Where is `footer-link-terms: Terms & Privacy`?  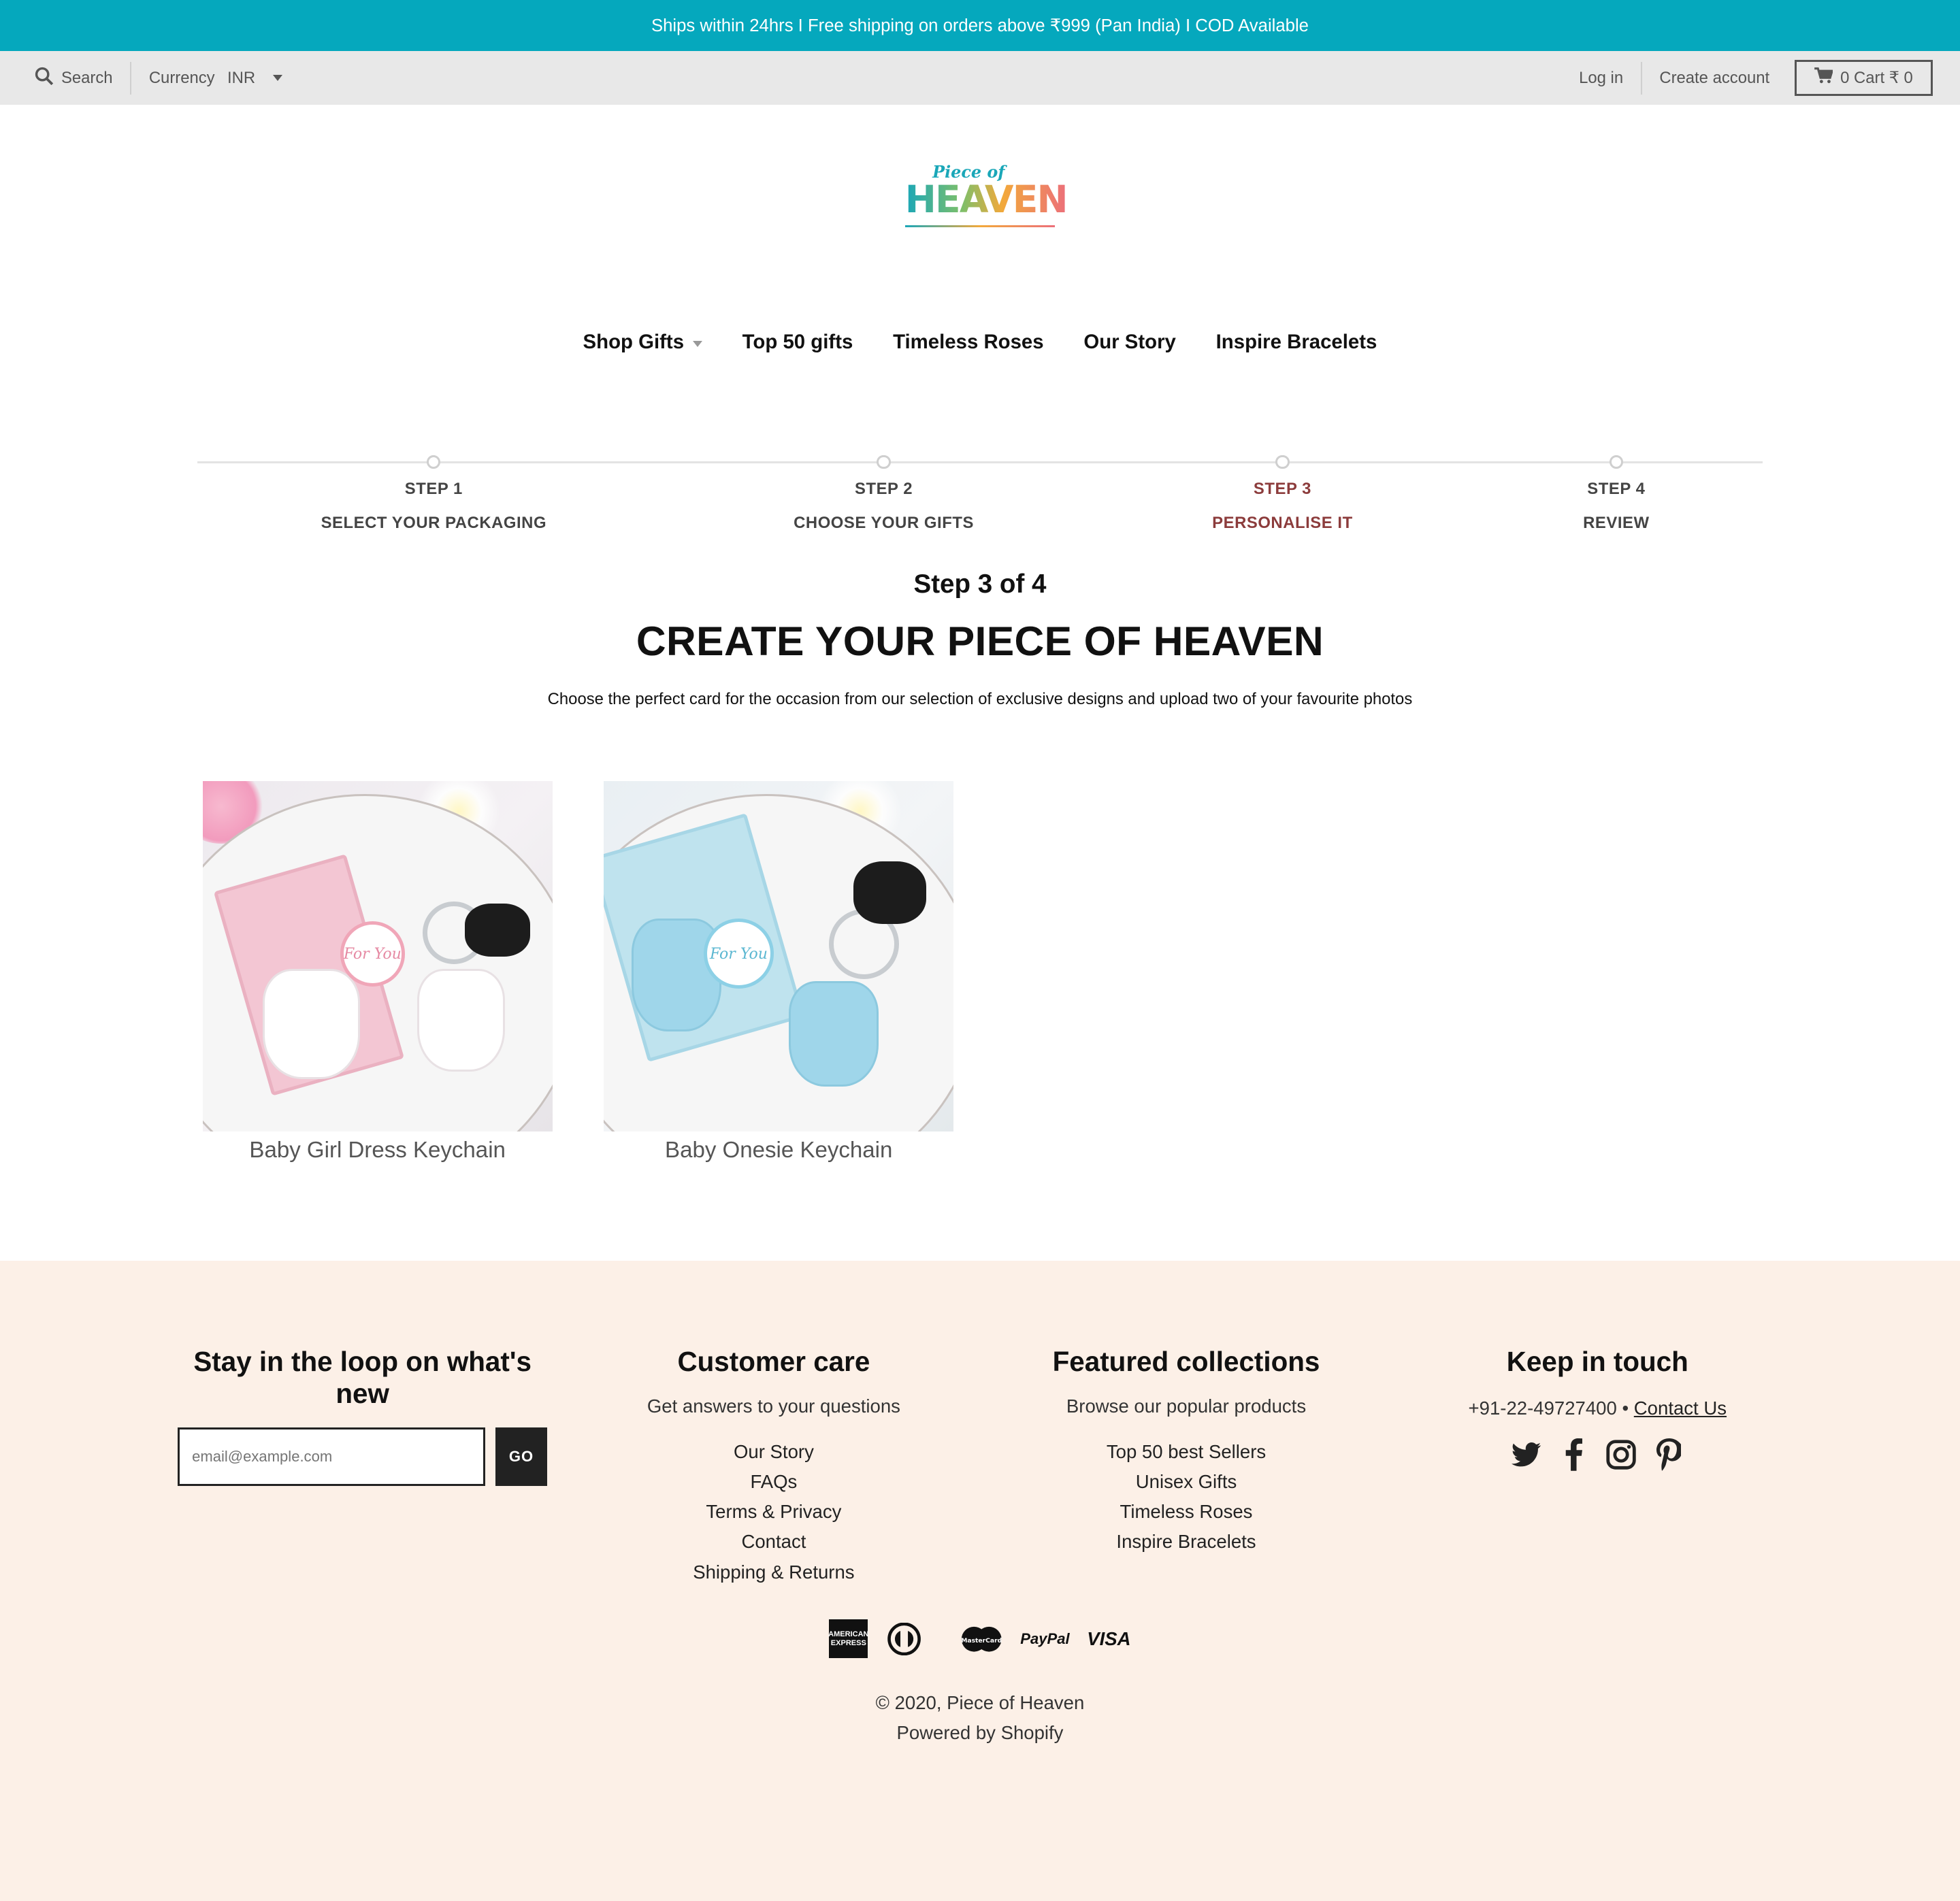 footer-link-terms: Terms & Privacy is located at coordinates (774, 1512).